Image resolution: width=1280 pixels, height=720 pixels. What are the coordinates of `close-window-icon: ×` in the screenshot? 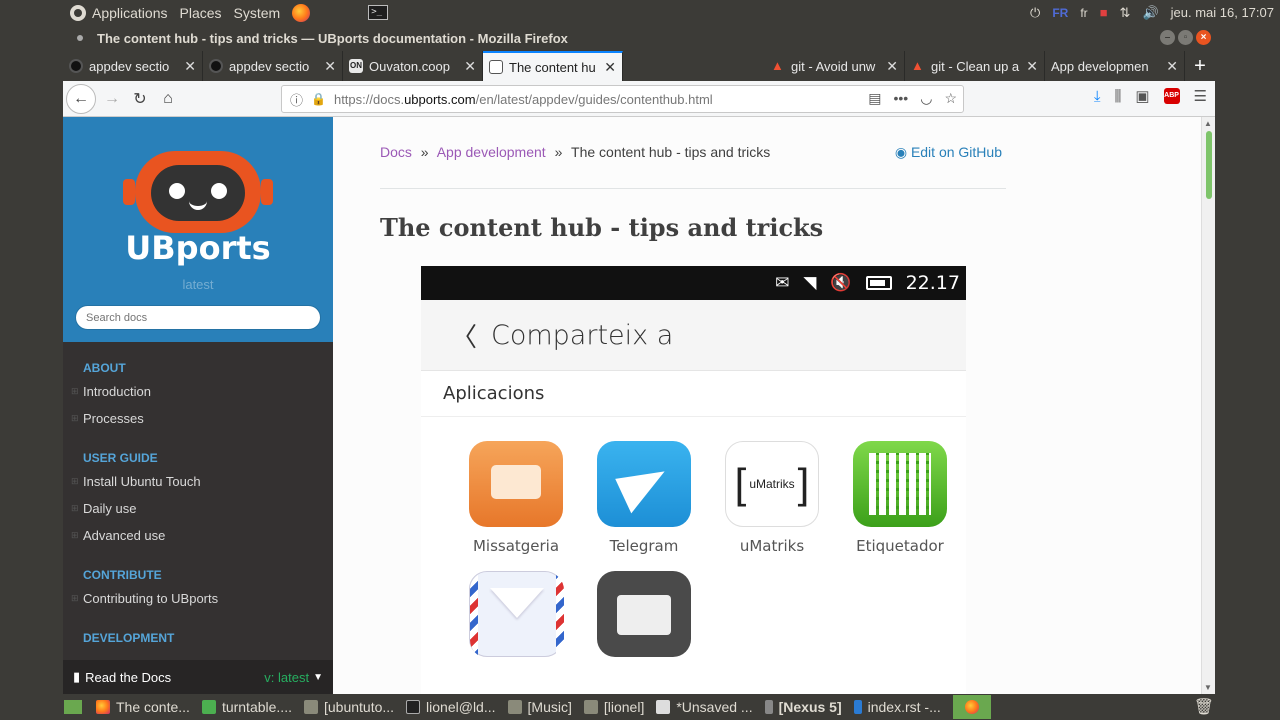 It's located at (1203, 37).